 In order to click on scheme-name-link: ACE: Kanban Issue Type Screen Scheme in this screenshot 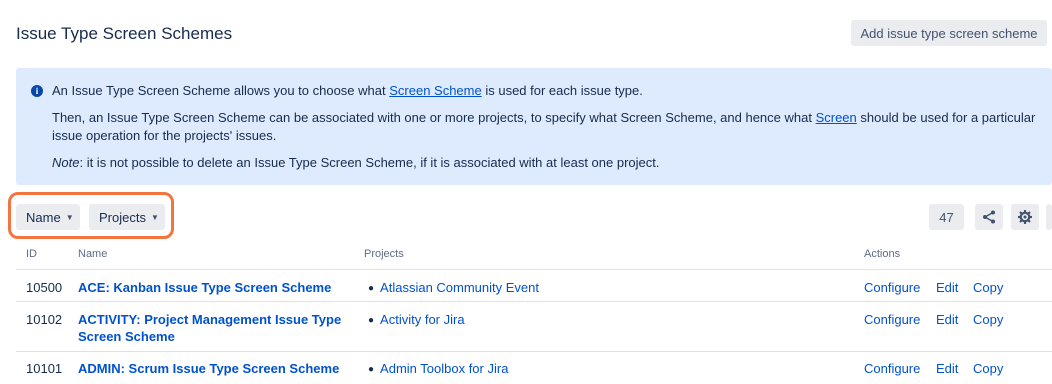, I will do `click(218, 287)`.